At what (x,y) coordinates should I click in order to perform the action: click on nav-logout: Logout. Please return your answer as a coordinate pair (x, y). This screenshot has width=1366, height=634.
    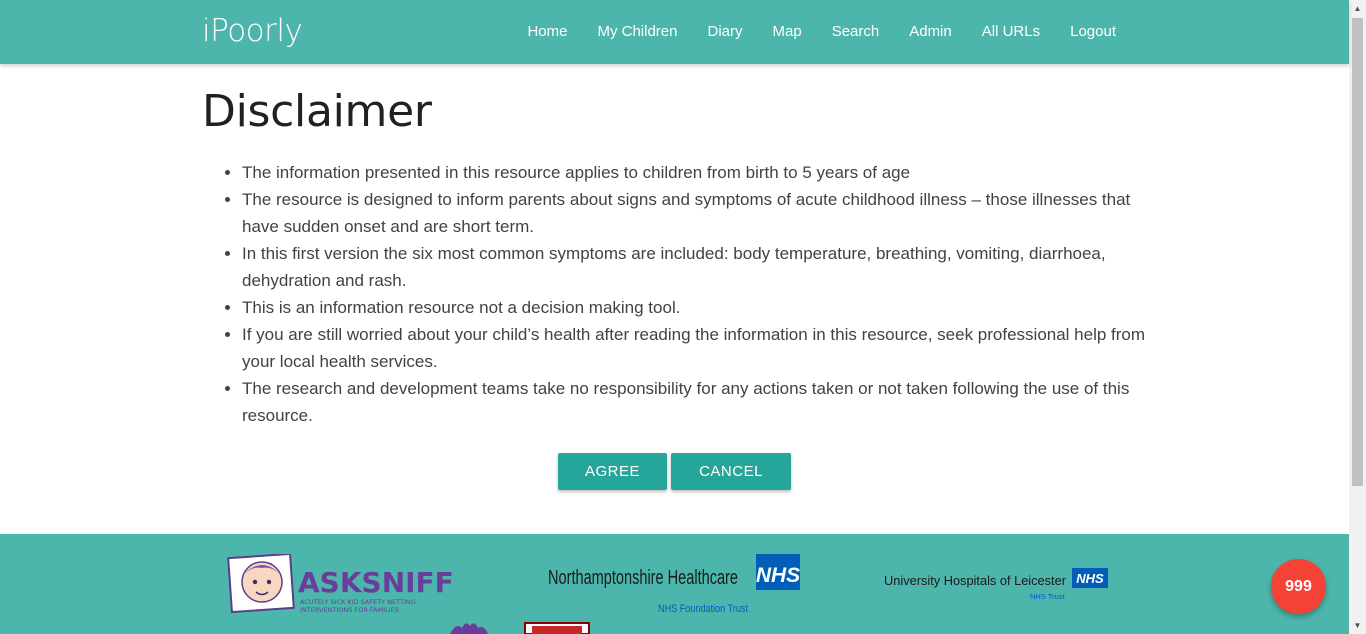
    Looking at the image, I should click on (1093, 32).